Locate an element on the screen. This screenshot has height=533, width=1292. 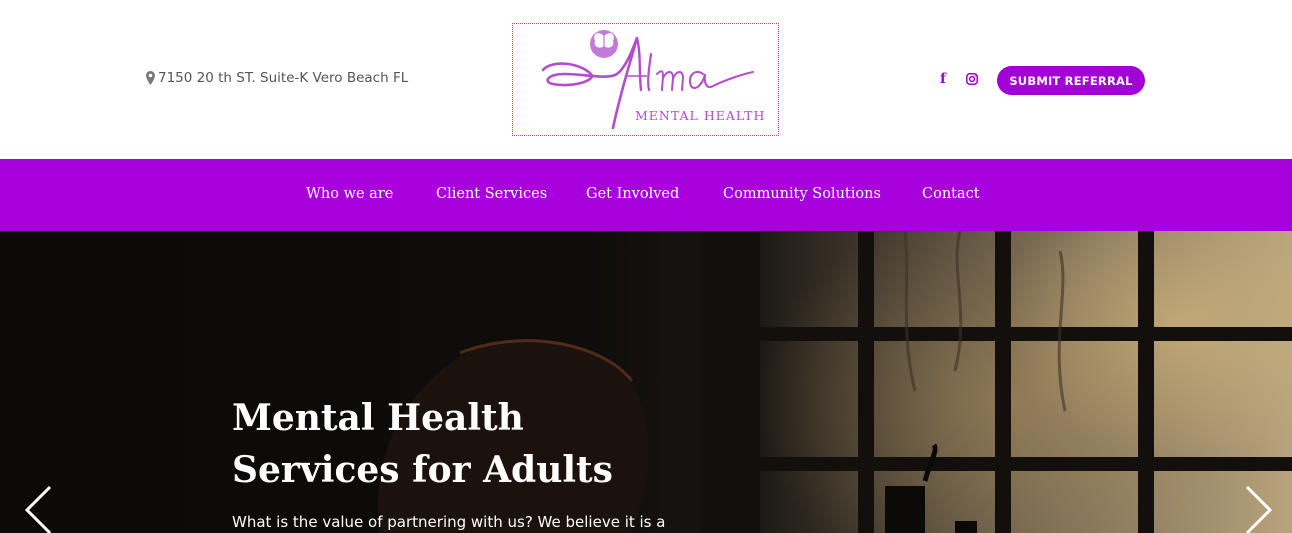
site-logo: MENTAL HEALTH is located at coordinates (645, 79).